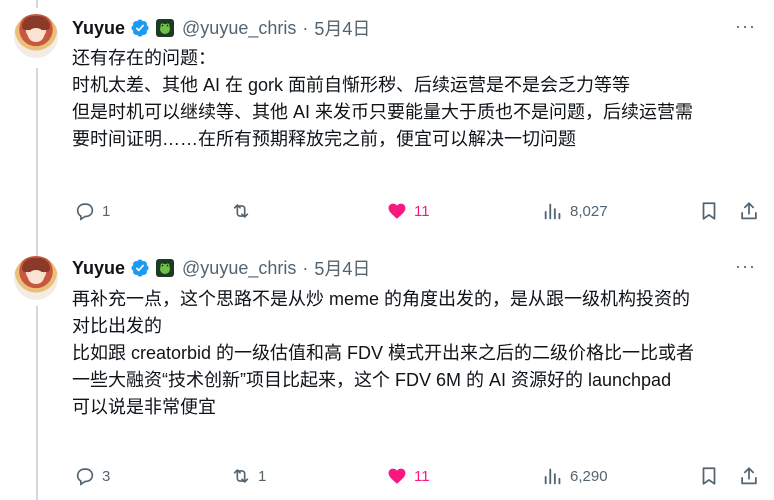  Describe the element at coordinates (383, 112) in the screenshot. I see `tweet-text-line: 但是时机可以继续等、其他 AI 来发币只要能量大于质也不是问题，后续运营需` at that location.